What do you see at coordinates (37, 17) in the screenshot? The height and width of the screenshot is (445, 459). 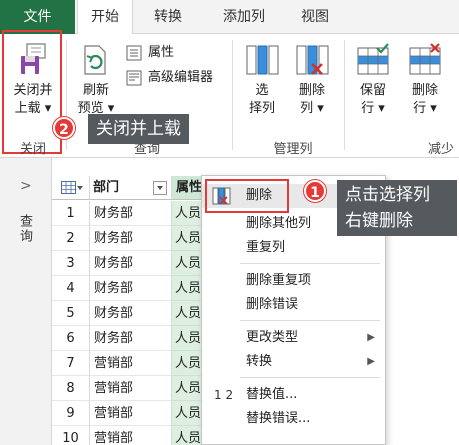 I see `tab-file: 文件` at bounding box center [37, 17].